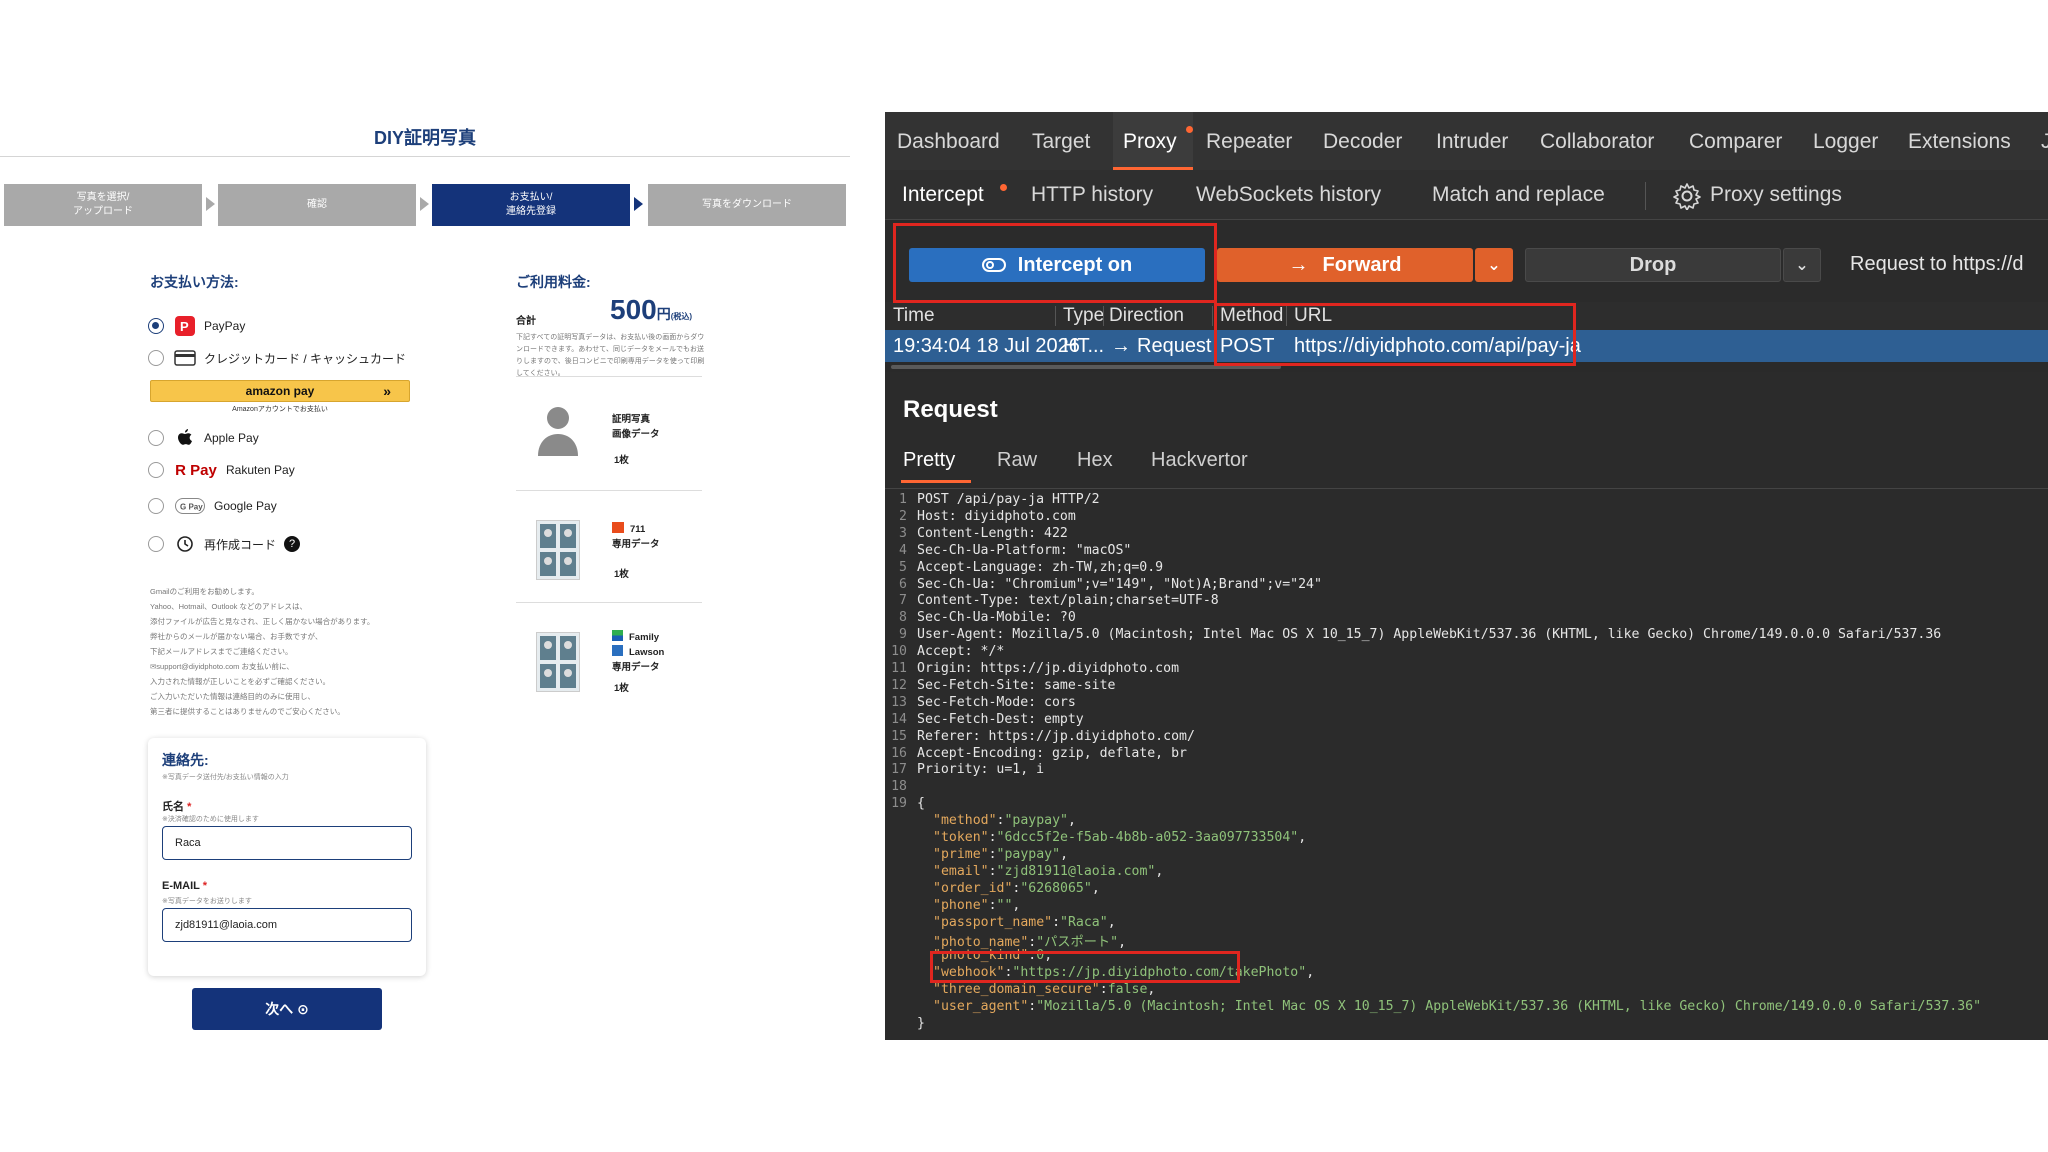 Image resolution: width=2048 pixels, height=1152 pixels. What do you see at coordinates (1472, 142) in the screenshot?
I see `tab-intruder: Intruder` at bounding box center [1472, 142].